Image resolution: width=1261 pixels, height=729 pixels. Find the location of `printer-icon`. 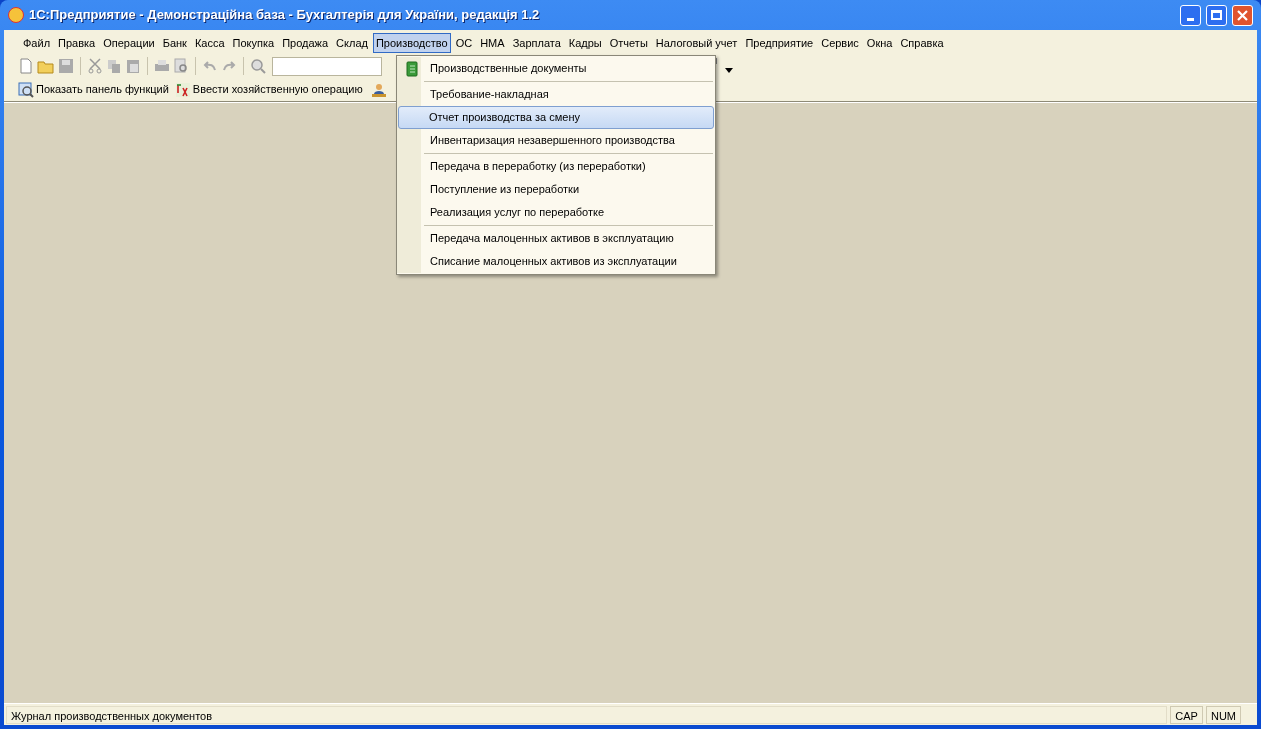

printer-icon is located at coordinates (162, 66).